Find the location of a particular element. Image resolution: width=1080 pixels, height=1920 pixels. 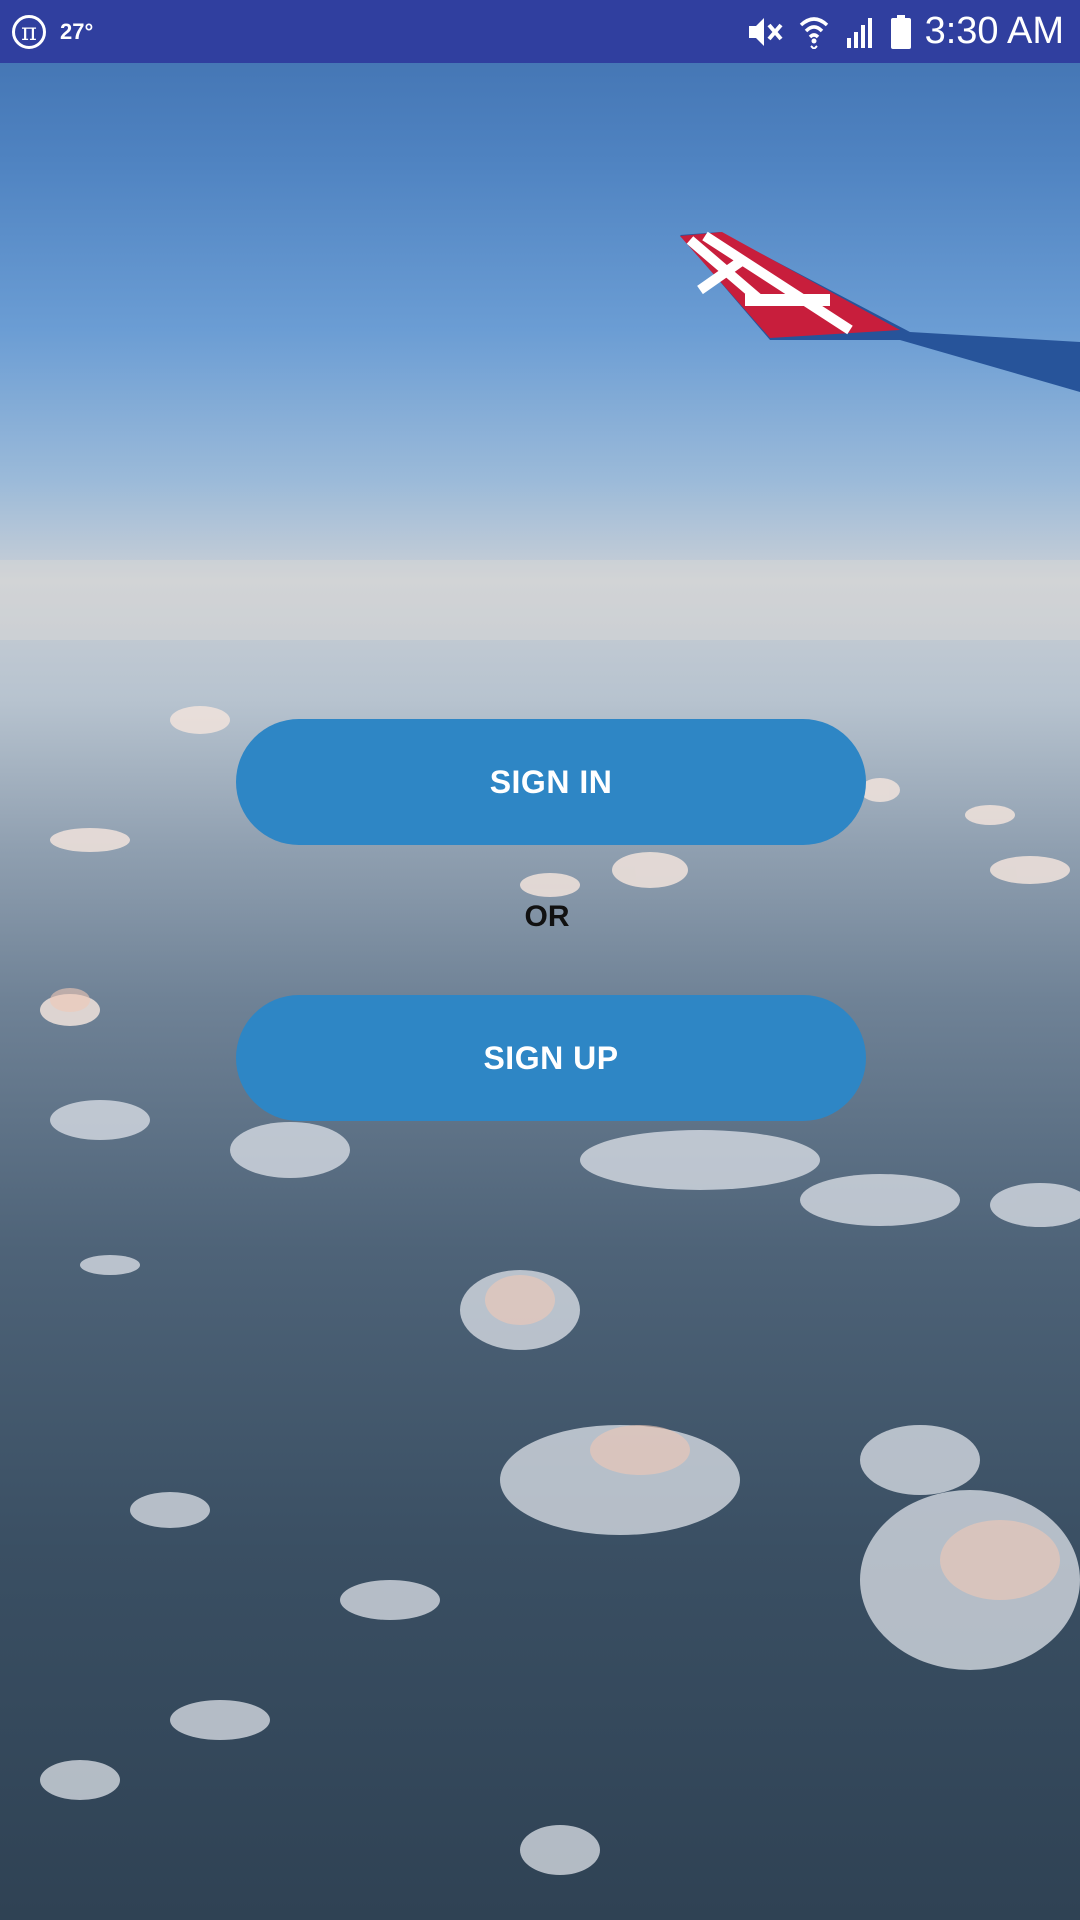

battery-icon is located at coordinates (900, 31).